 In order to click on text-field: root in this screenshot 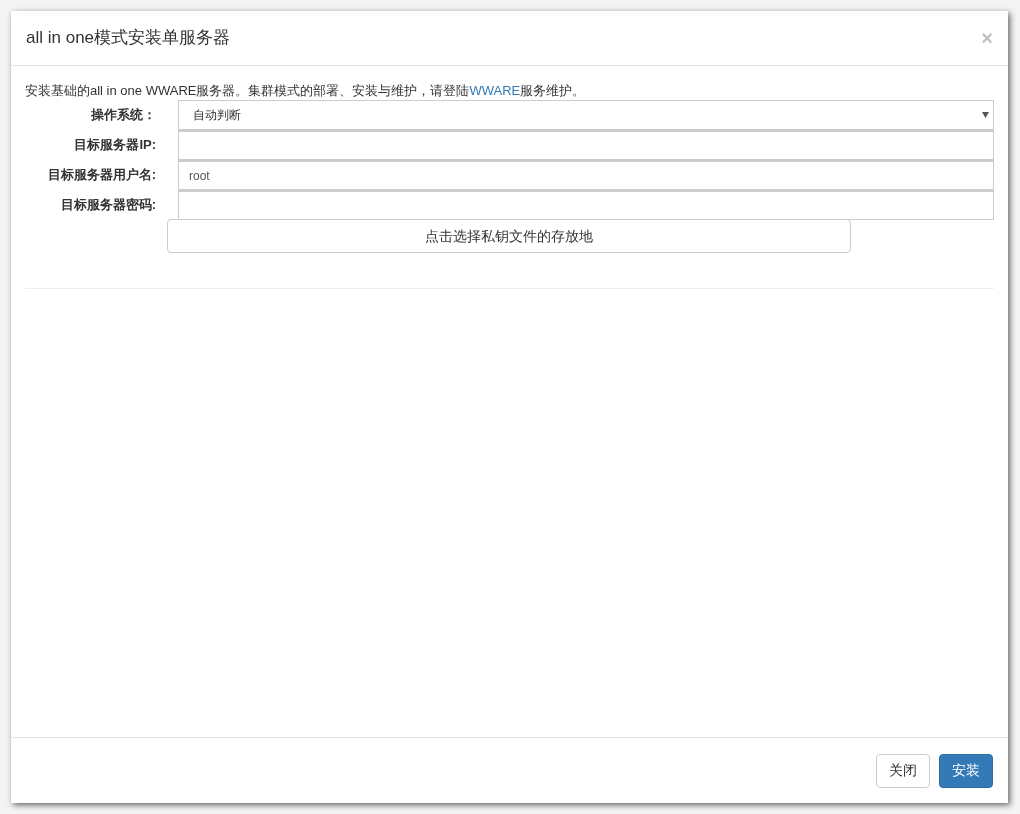, I will do `click(586, 175)`.